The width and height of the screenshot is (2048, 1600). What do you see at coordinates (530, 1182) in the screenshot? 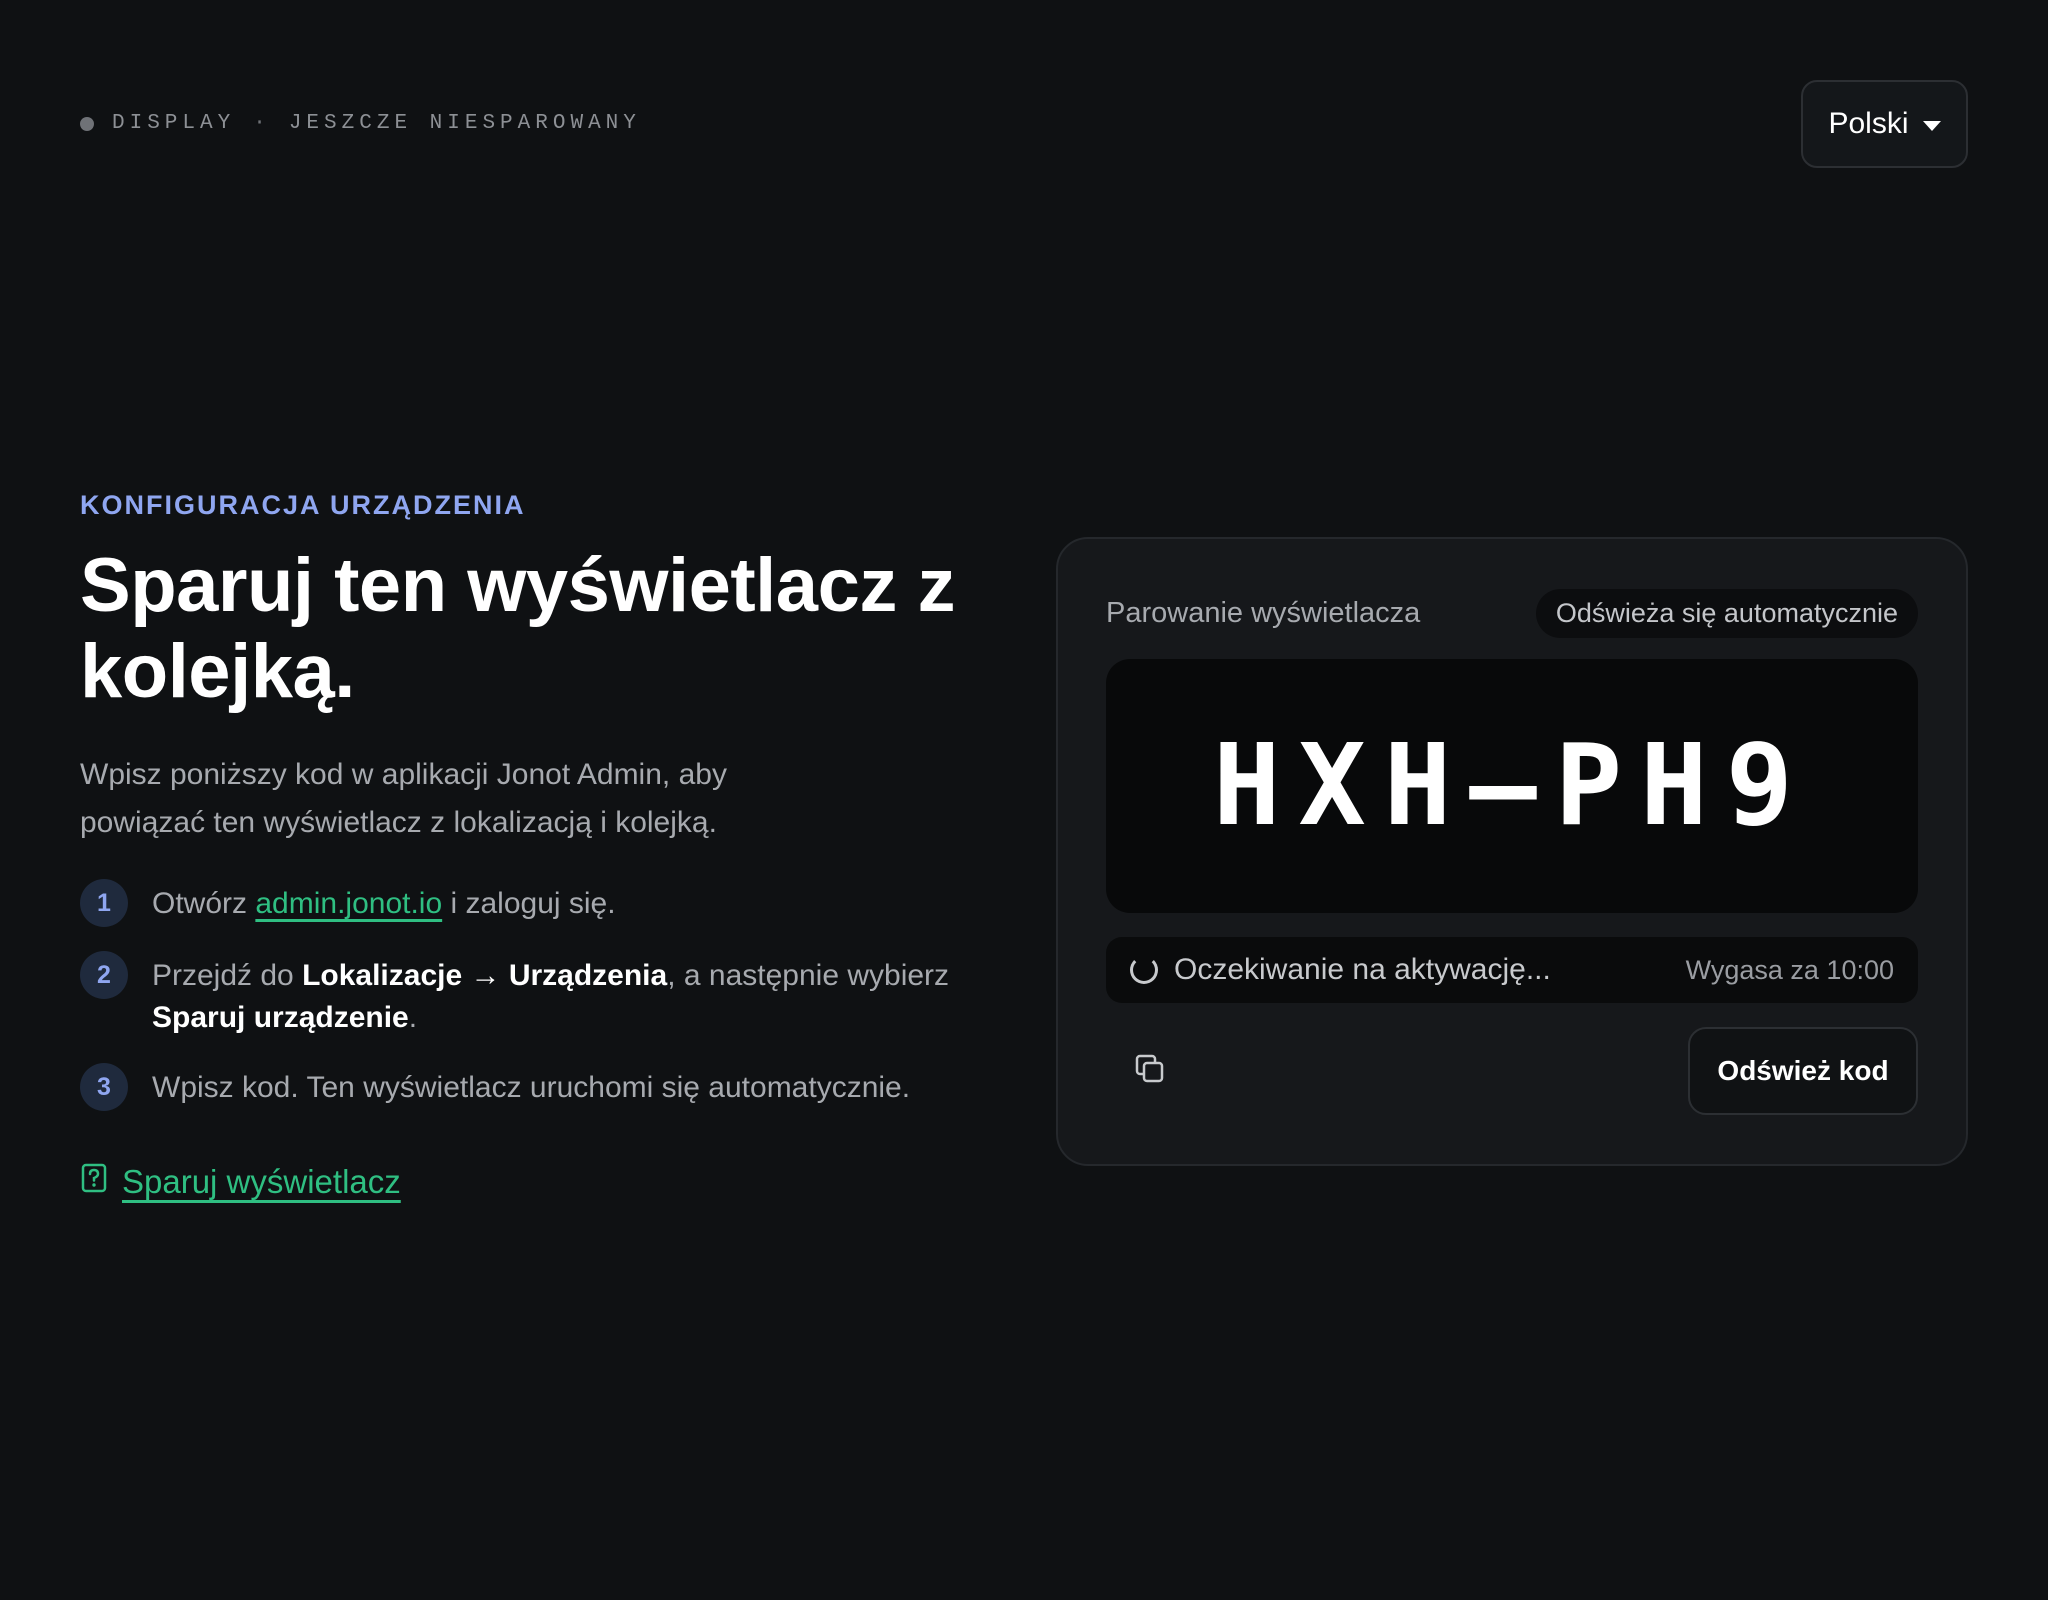
I see `pair-display-help-link: Sparuj wyświetlacz` at bounding box center [530, 1182].